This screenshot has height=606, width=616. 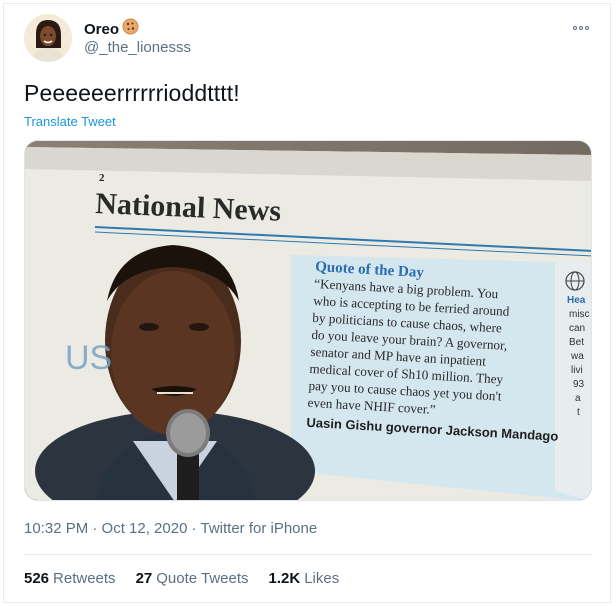 I want to click on svg-text: 93, so click(x=579, y=384).